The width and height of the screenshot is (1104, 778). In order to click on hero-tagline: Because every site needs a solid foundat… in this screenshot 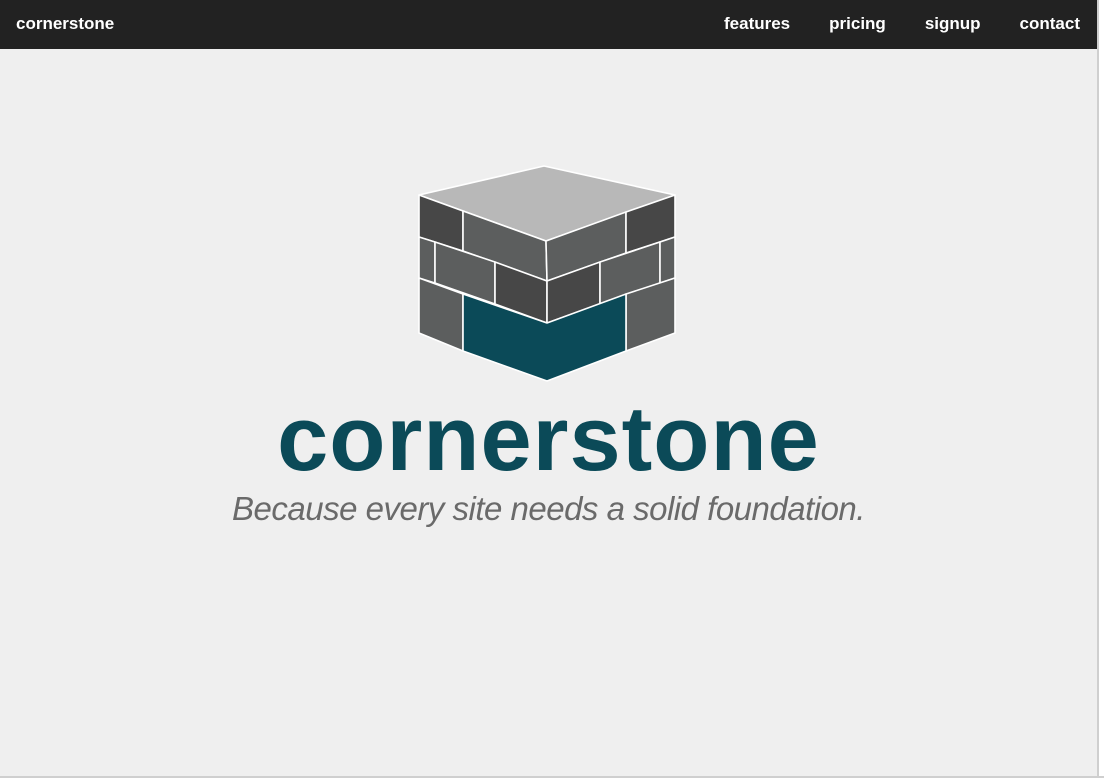, I will do `click(548, 508)`.